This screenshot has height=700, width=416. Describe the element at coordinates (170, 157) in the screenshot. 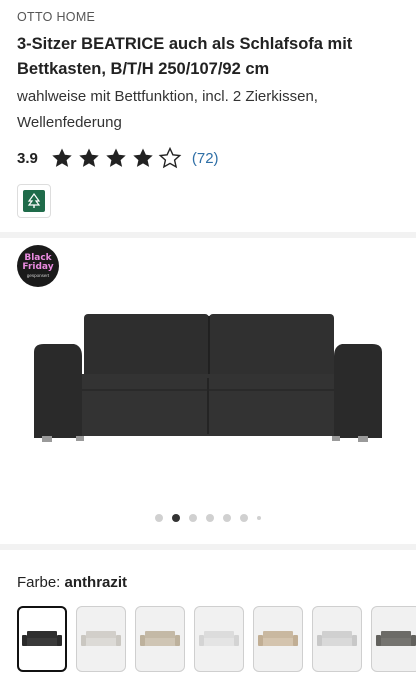

I see `star-empty-icon` at that location.